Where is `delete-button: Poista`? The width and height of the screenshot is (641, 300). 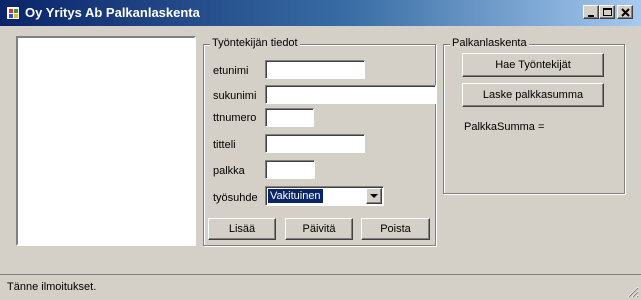
delete-button: Poista is located at coordinates (395, 229).